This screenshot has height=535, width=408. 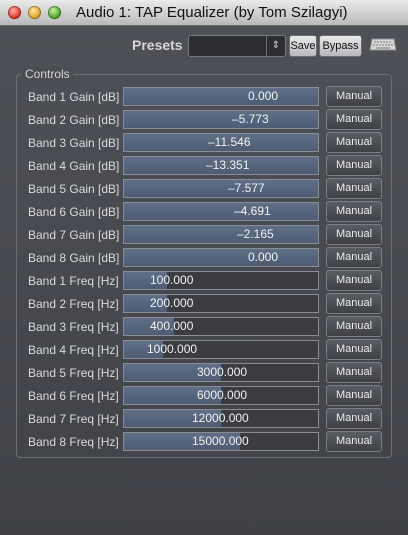 I want to click on control-row: Band 1 Gain [dB] 0.000 Manual, so click(x=204, y=98).